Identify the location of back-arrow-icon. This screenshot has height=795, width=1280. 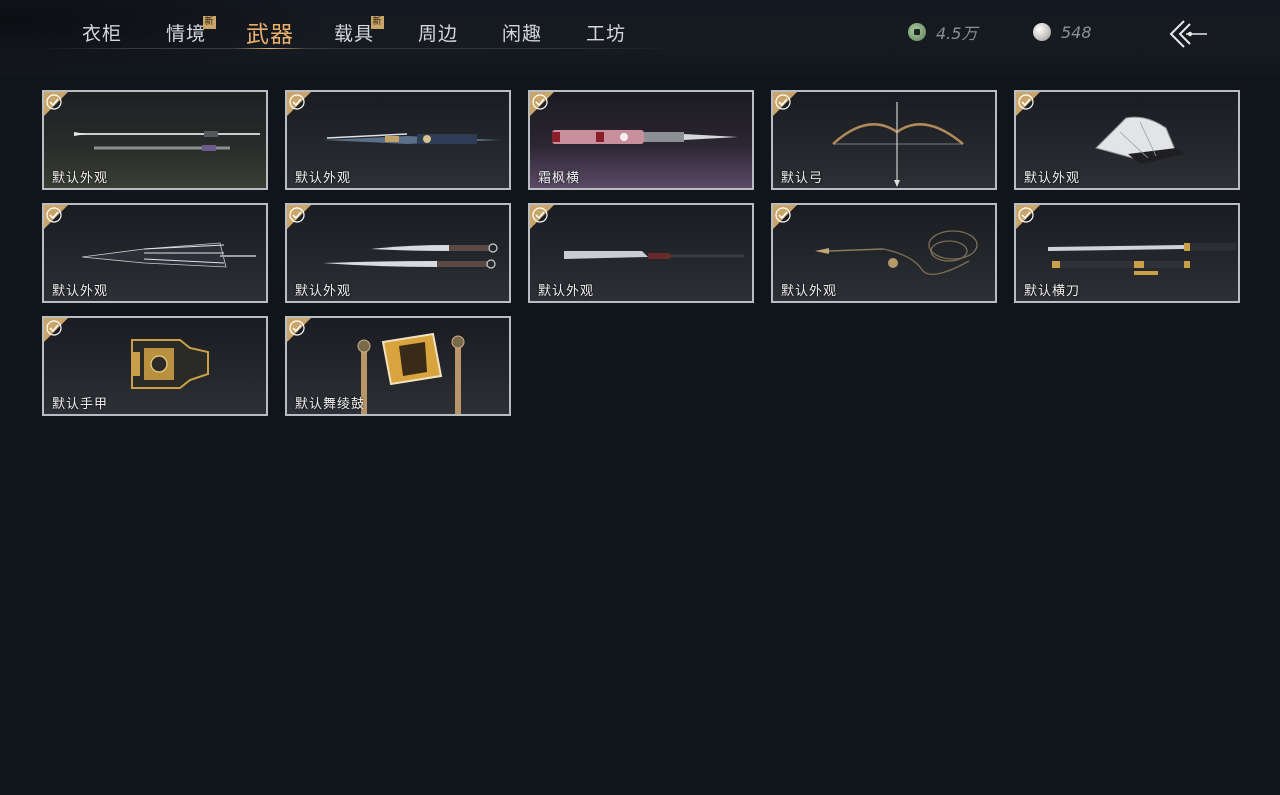
(1188, 34).